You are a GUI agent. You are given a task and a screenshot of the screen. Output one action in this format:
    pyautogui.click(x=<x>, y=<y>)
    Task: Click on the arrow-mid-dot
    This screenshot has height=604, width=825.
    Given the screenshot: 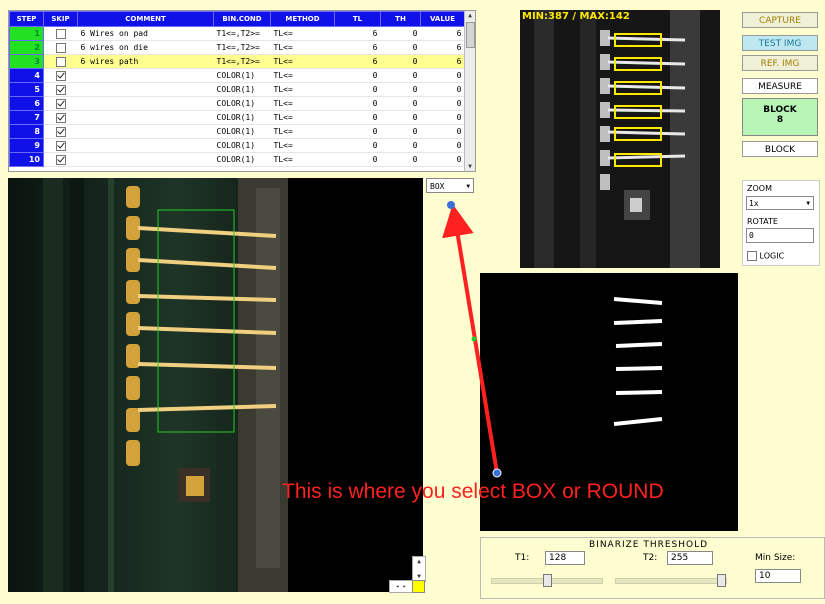 What is the action you would take?
    pyautogui.click(x=474, y=339)
    